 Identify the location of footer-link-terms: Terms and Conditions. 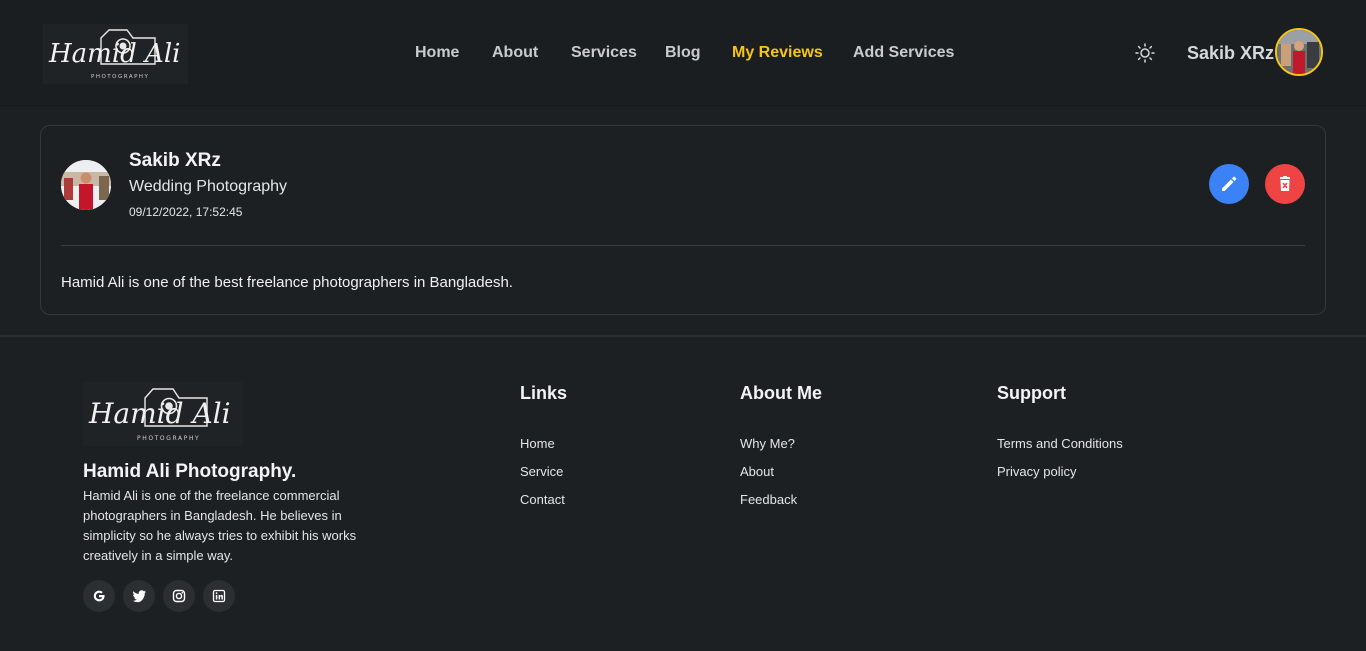
(1060, 443).